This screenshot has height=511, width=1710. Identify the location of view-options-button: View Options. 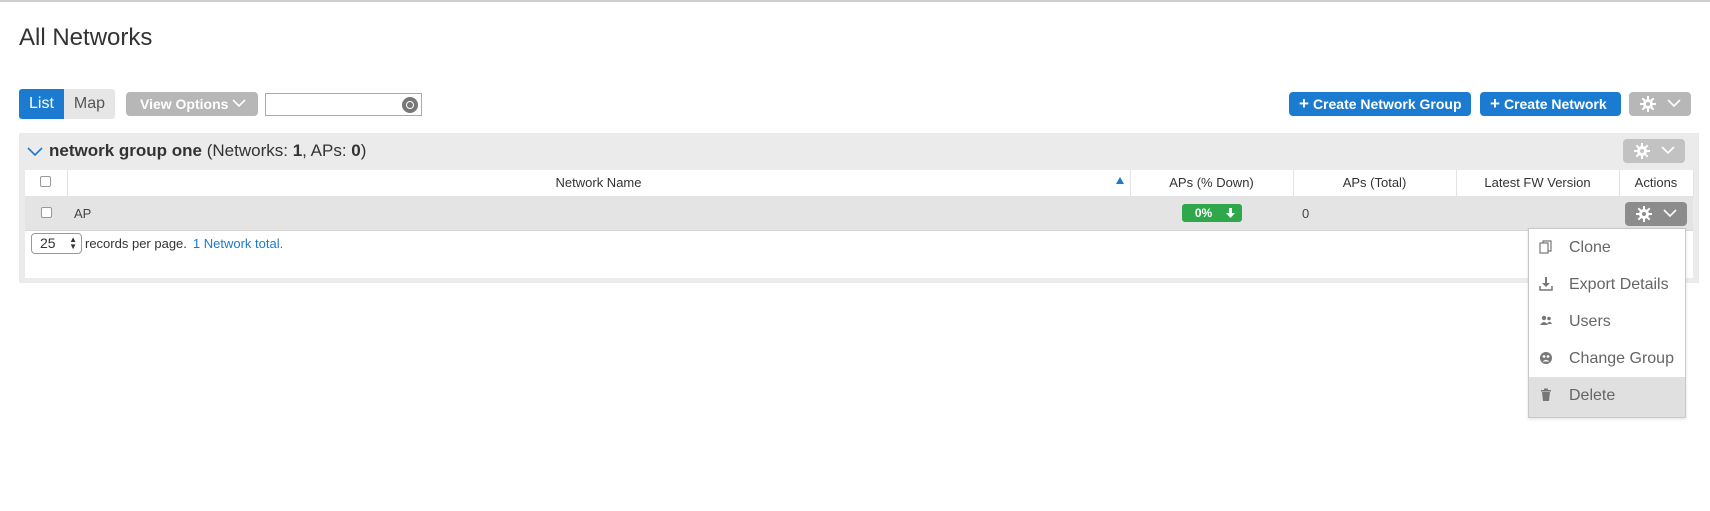
(192, 104).